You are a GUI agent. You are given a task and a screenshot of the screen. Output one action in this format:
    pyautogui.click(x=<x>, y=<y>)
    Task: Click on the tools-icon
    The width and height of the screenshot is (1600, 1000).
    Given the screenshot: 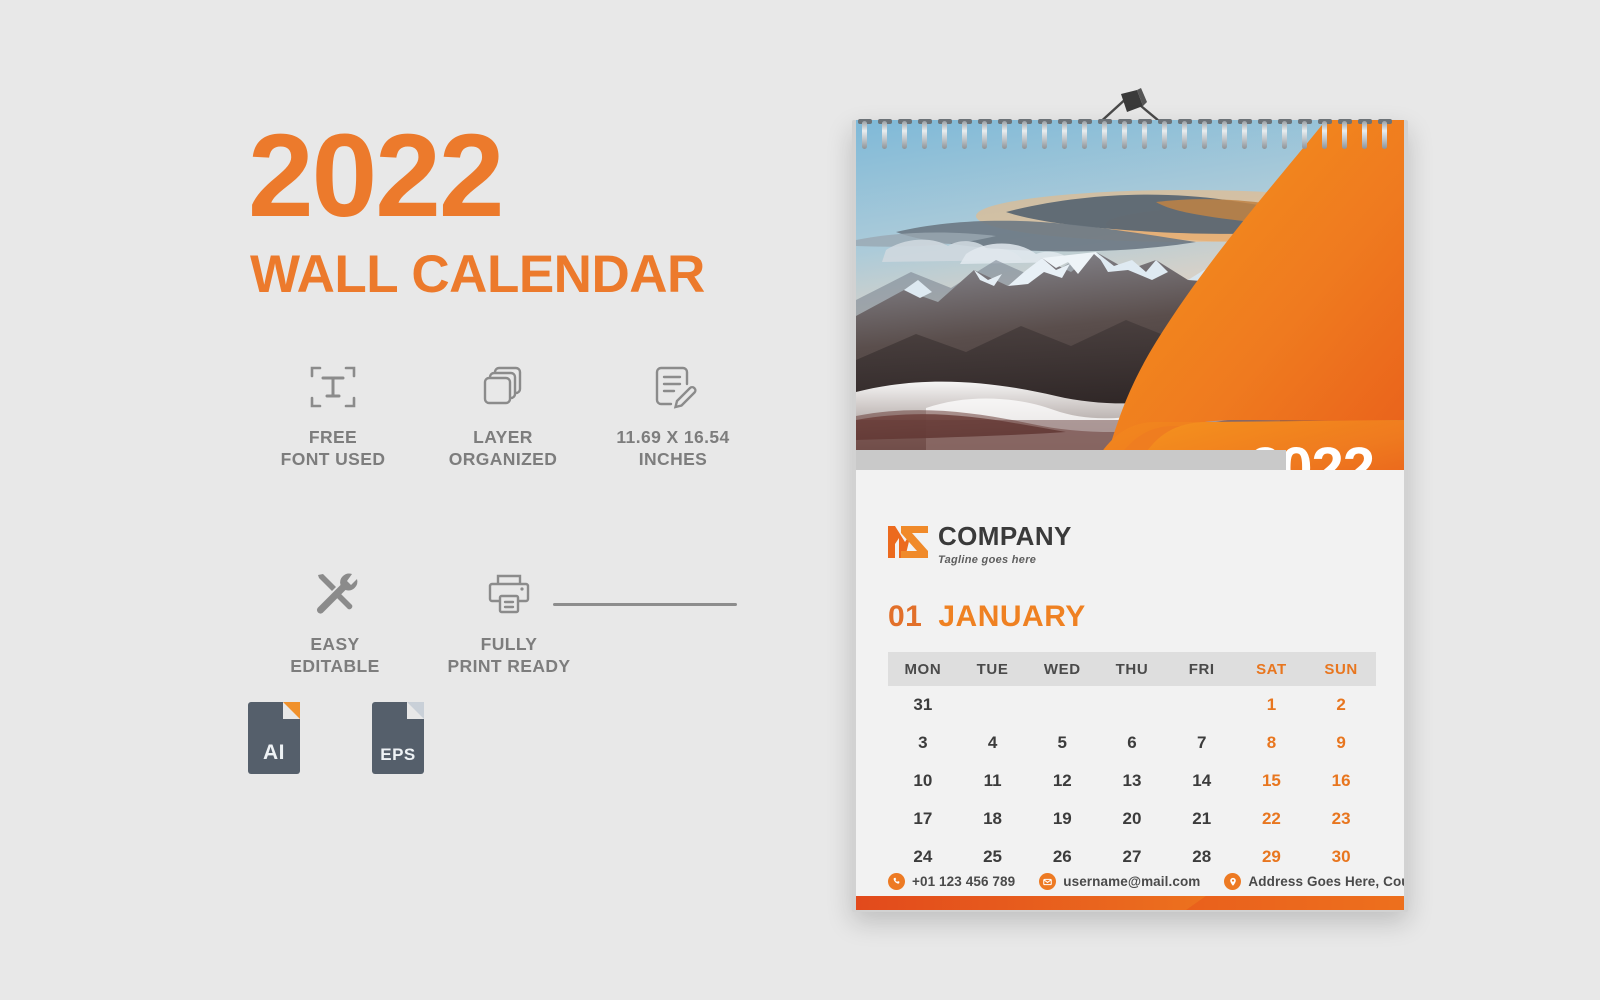 What is the action you would take?
    pyautogui.click(x=335, y=594)
    